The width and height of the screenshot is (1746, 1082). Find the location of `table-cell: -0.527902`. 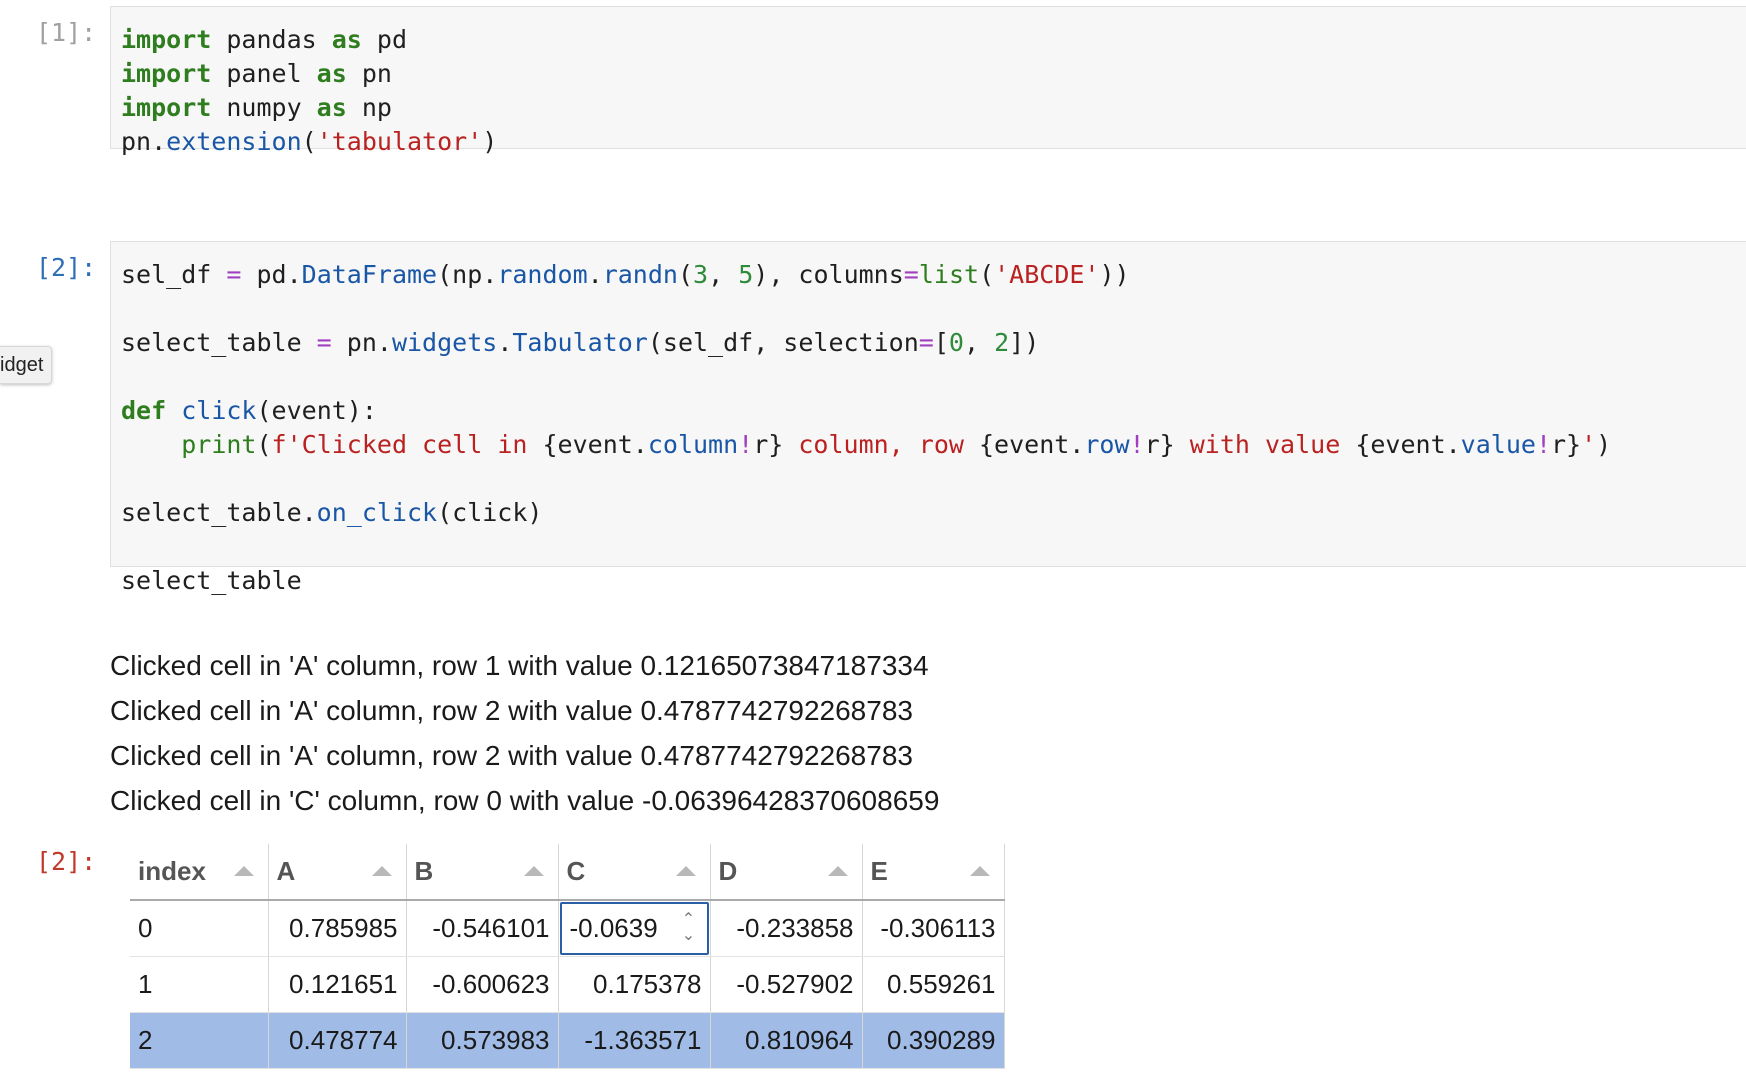

table-cell: -0.527902 is located at coordinates (786, 984).